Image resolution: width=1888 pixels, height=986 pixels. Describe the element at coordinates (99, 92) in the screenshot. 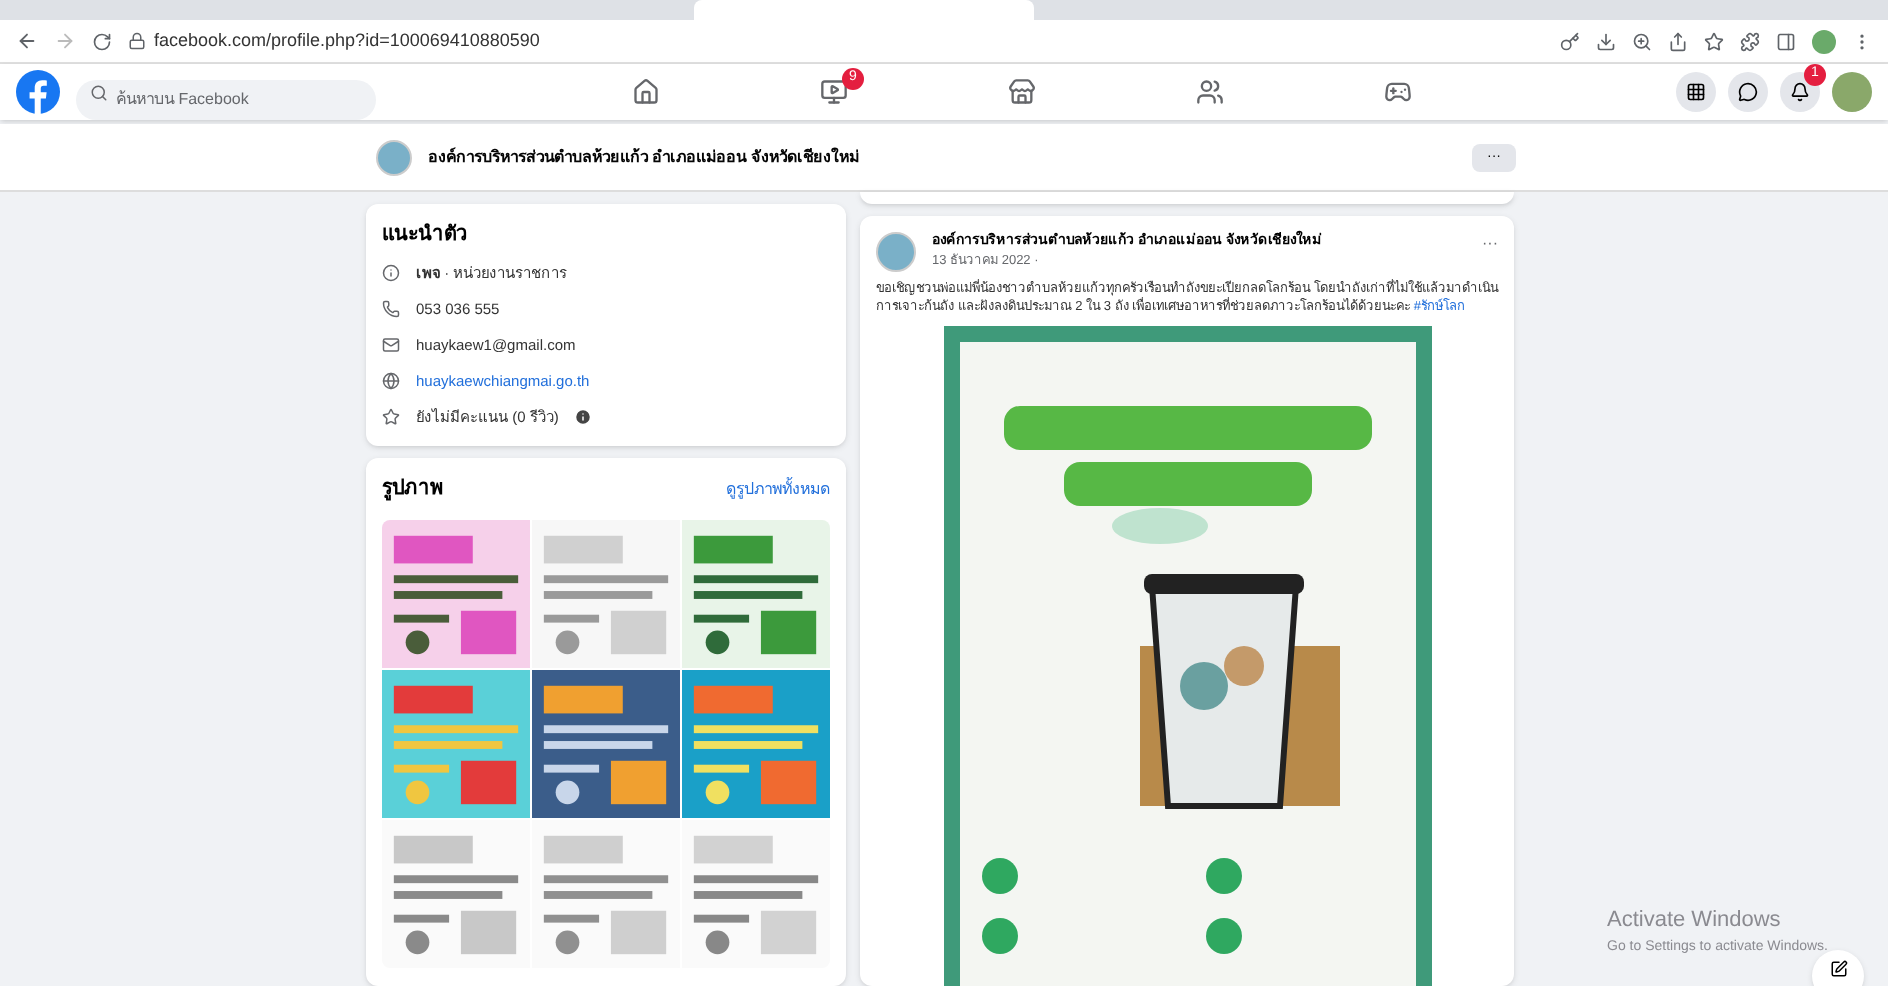

I see `search-icon` at that location.